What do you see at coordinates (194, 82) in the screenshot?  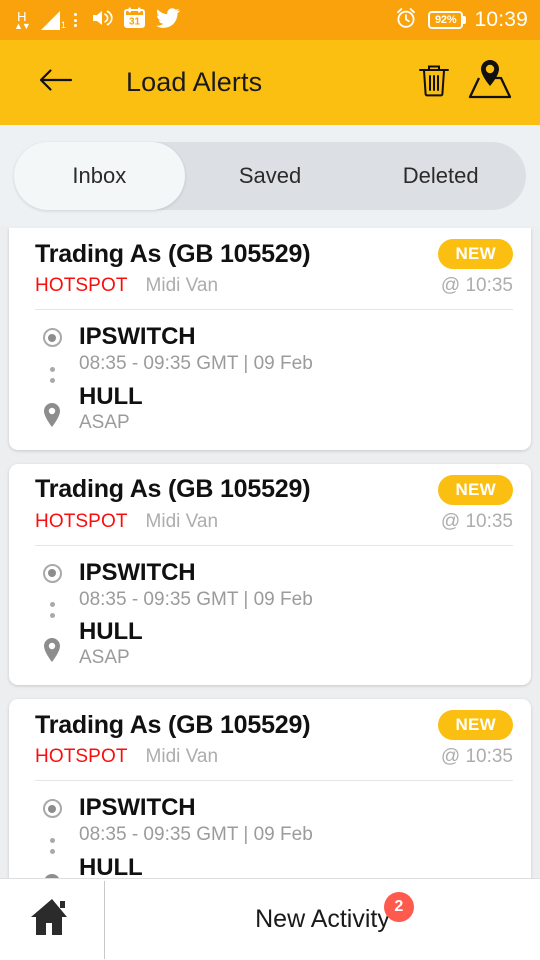 I see `page-title: Load Alerts` at bounding box center [194, 82].